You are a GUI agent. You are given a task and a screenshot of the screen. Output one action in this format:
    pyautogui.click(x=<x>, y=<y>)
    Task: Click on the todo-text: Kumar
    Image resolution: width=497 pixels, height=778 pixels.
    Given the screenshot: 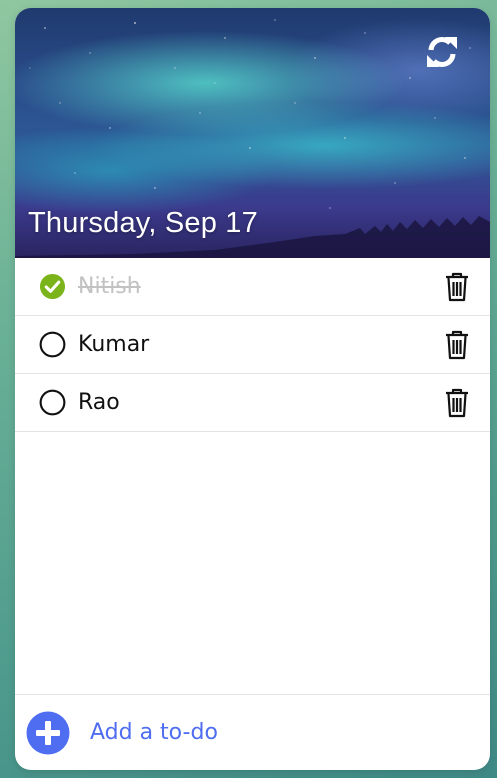 What is the action you would take?
    pyautogui.click(x=113, y=344)
    